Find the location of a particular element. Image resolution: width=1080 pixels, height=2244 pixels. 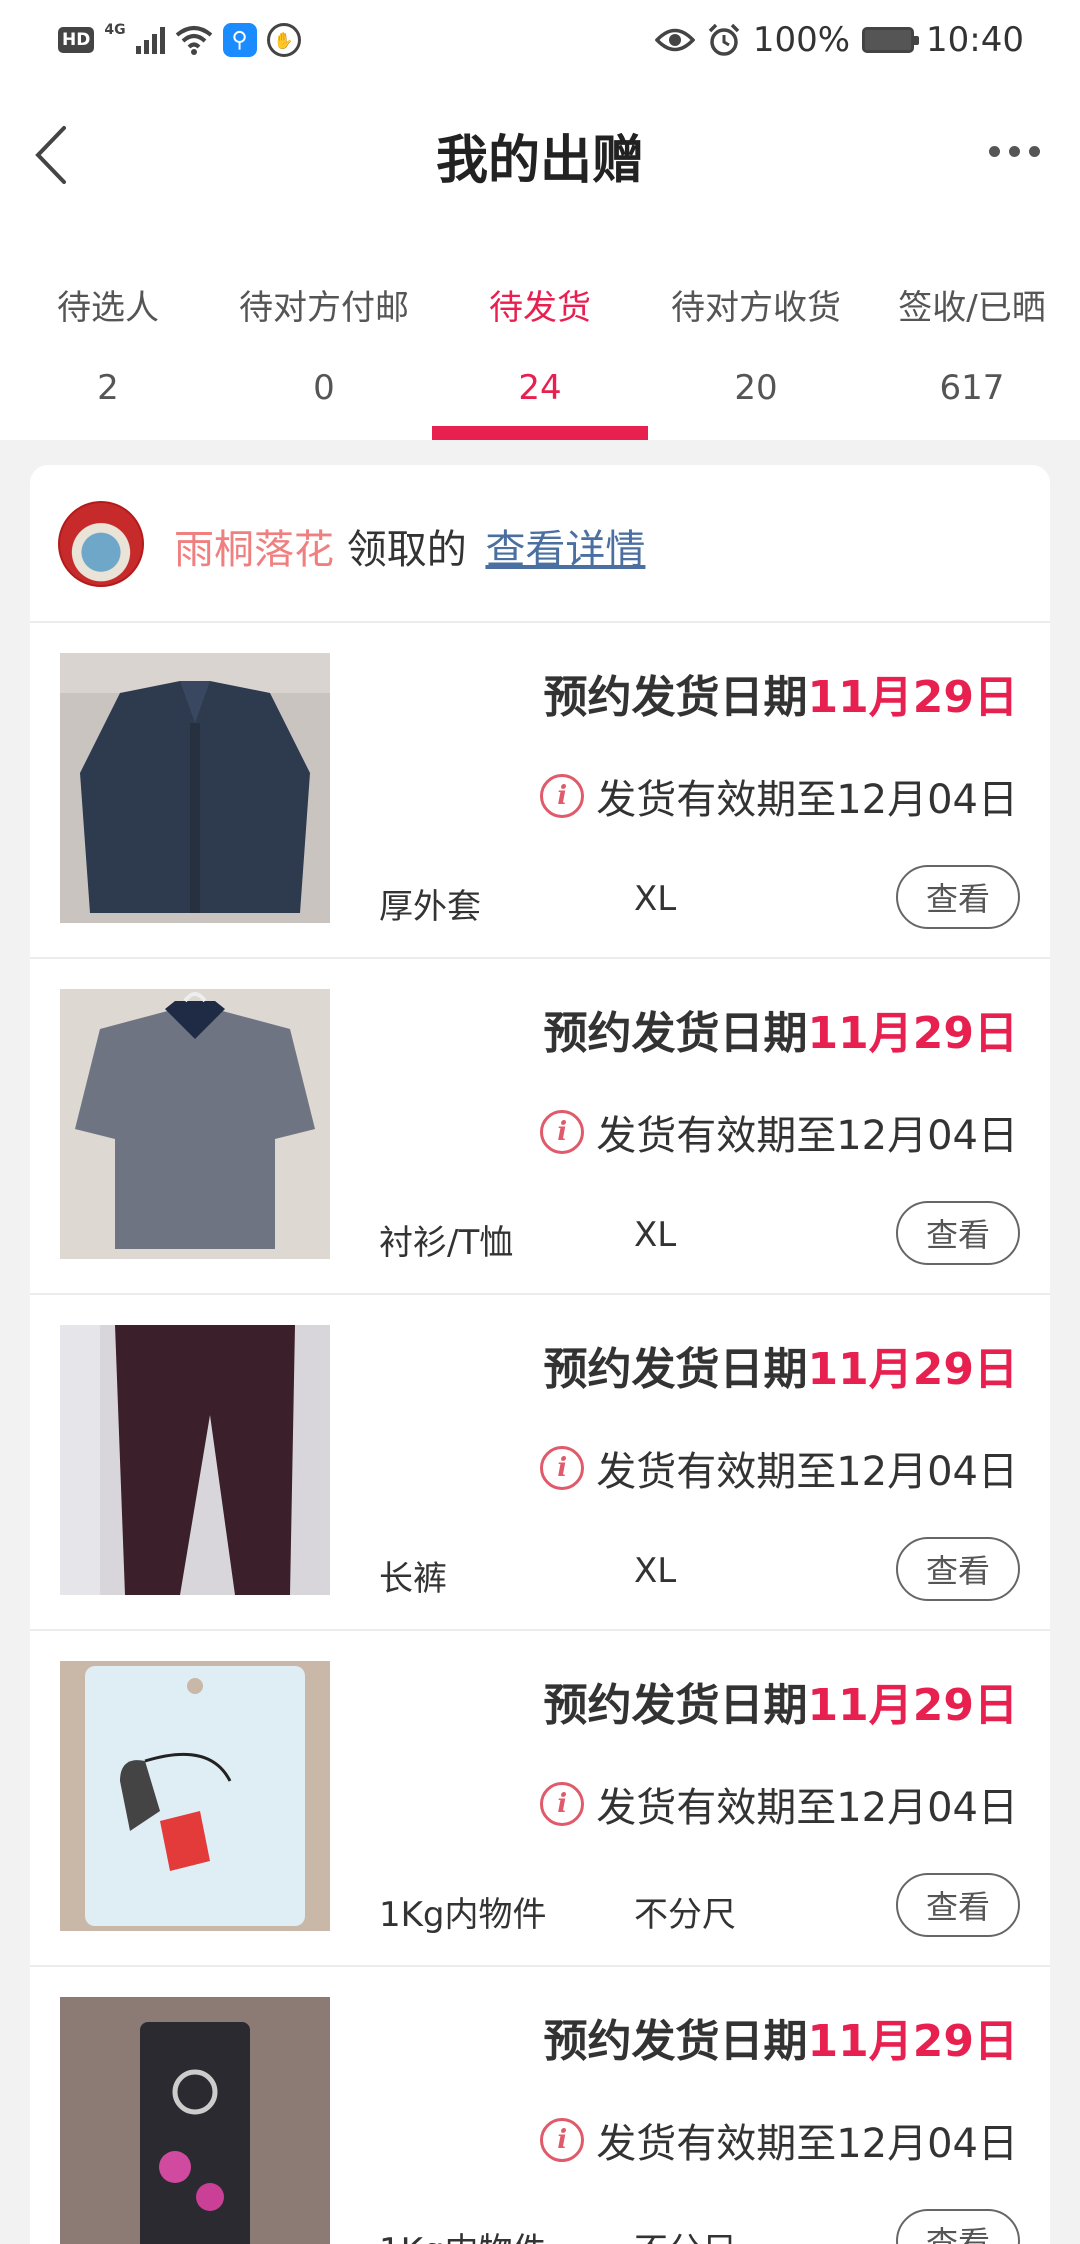

donor-row: 雨桐落花 领取的 查看详情 is located at coordinates (540, 544).